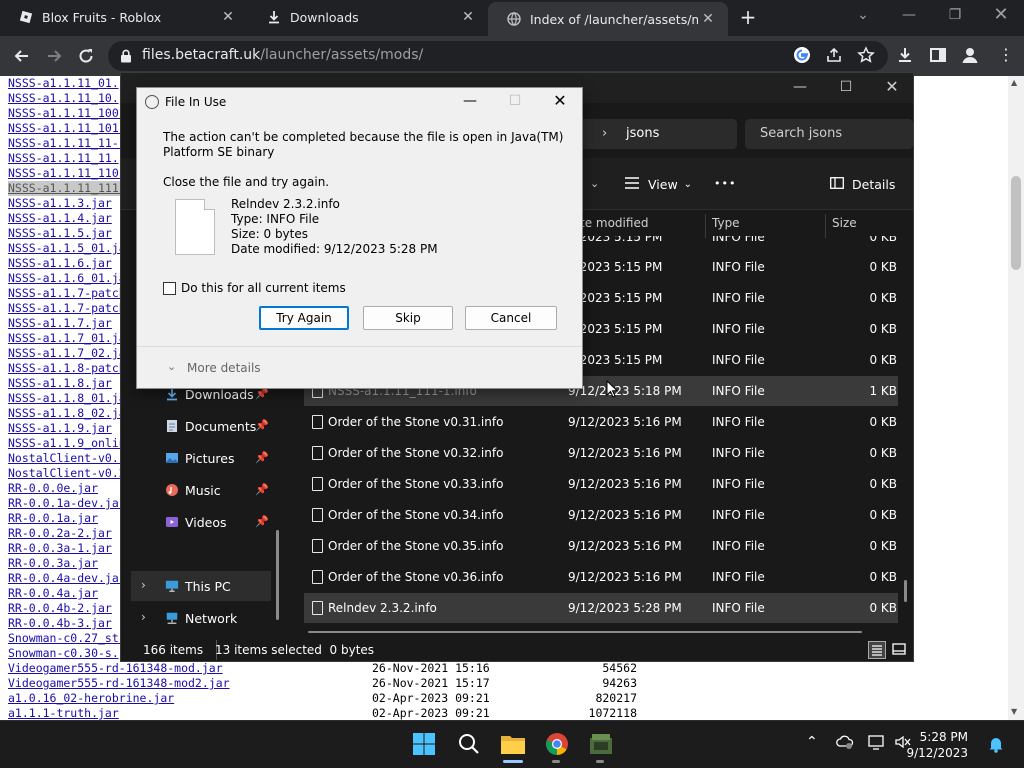 The image size is (1024, 768). I want to click on menu-icon: ⋮, so click(1006, 55).